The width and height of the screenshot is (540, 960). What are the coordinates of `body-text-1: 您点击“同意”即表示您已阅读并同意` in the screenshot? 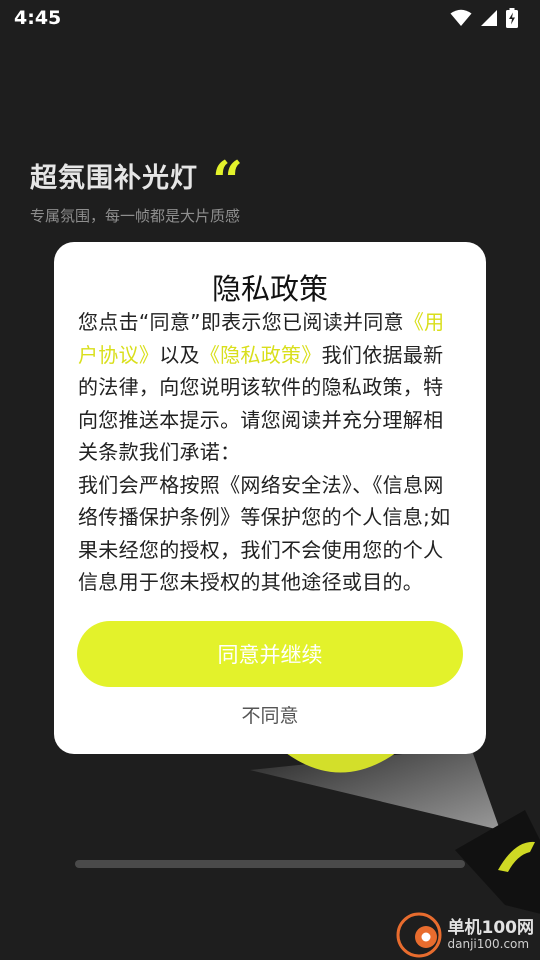 It's located at (241, 322).